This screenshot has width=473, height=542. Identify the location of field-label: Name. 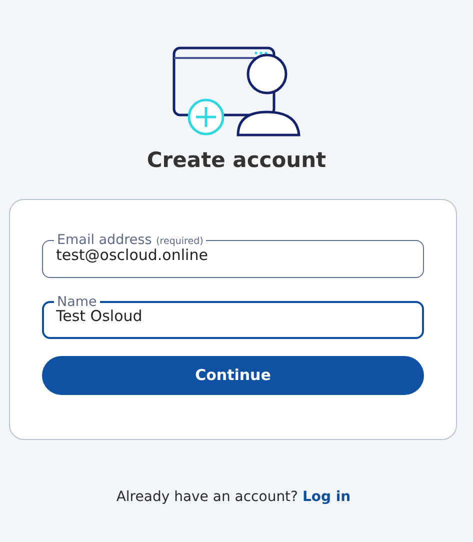
(77, 302).